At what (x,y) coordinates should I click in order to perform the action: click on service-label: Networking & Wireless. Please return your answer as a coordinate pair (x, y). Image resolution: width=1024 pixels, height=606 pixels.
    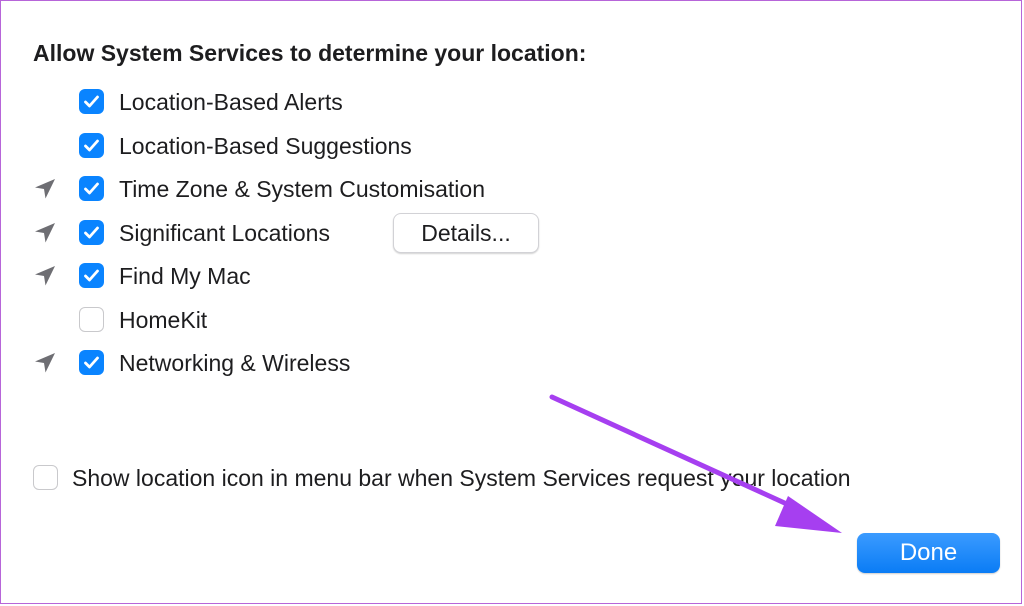
    Looking at the image, I should click on (235, 363).